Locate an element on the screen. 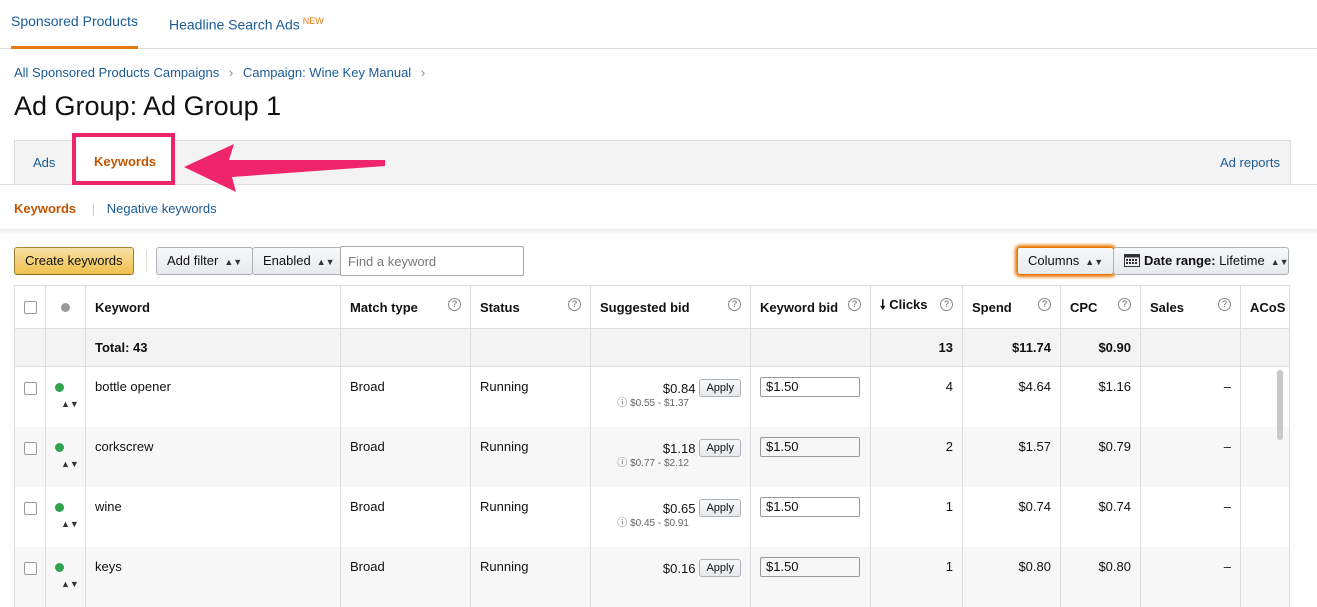 The image size is (1317, 607). scrollbar is located at coordinates (1280, 405).